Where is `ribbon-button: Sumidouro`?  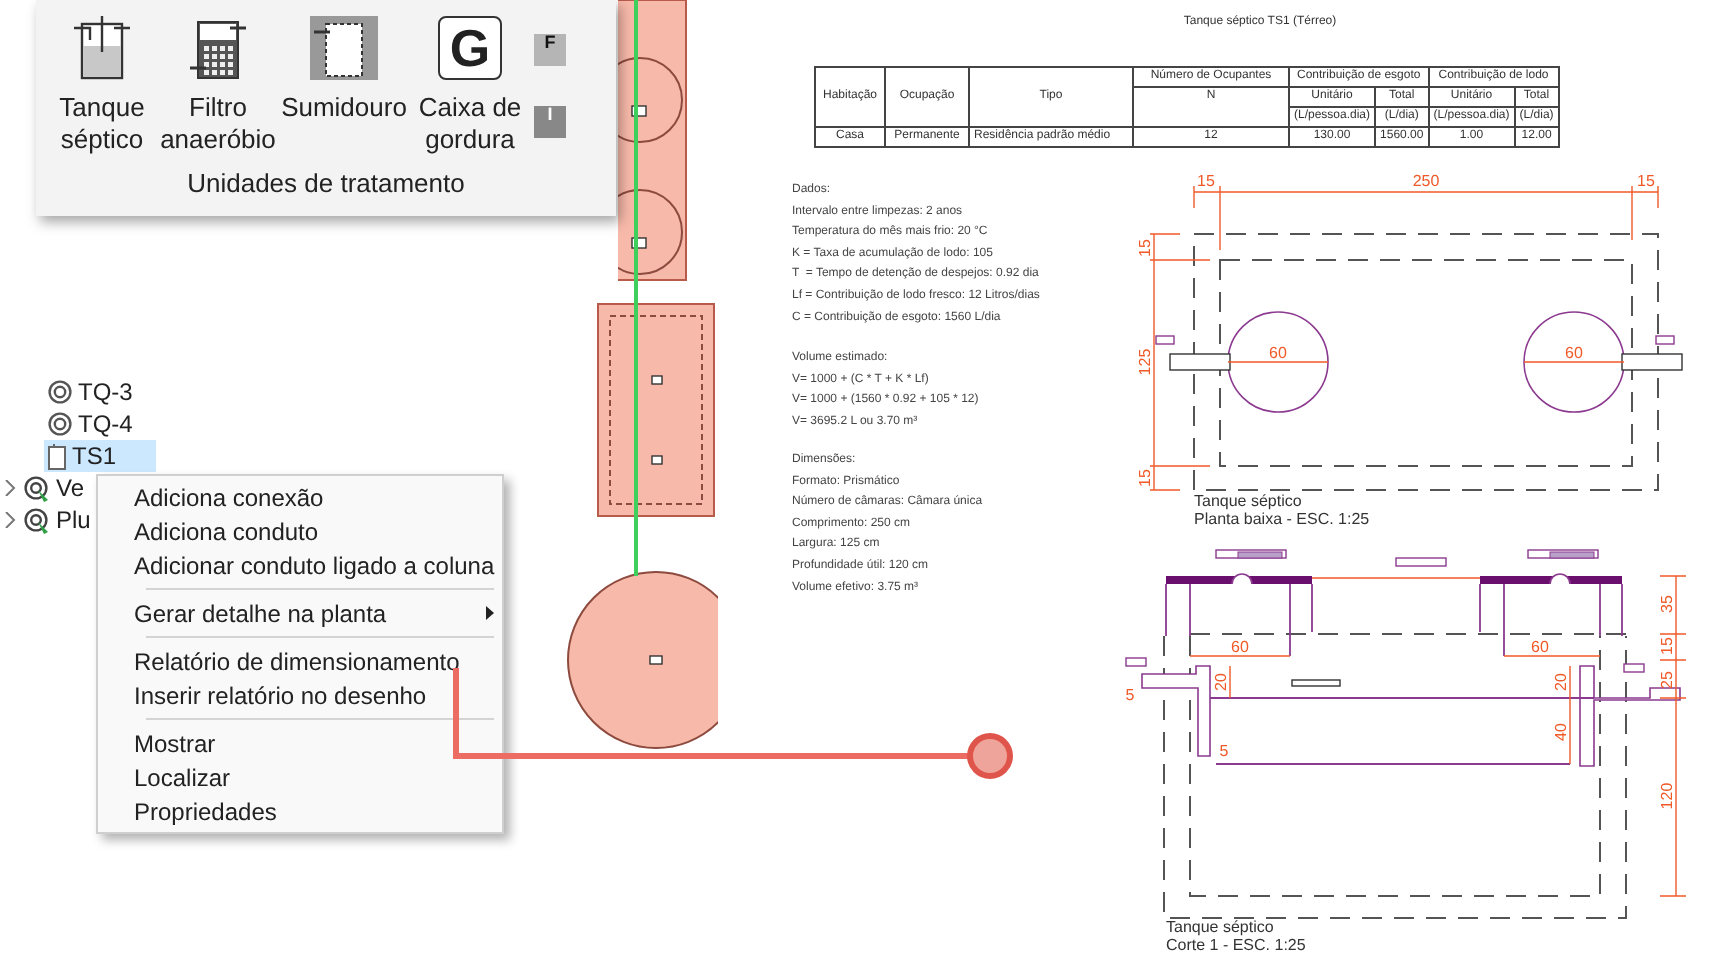 ribbon-button: Sumidouro is located at coordinates (344, 68).